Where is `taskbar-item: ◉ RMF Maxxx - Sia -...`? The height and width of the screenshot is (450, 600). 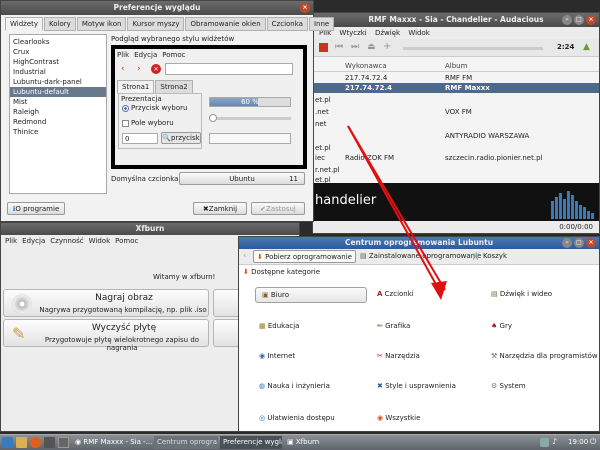 taskbar-item: ◉ RMF Maxxx - Sia -... is located at coordinates (112, 442).